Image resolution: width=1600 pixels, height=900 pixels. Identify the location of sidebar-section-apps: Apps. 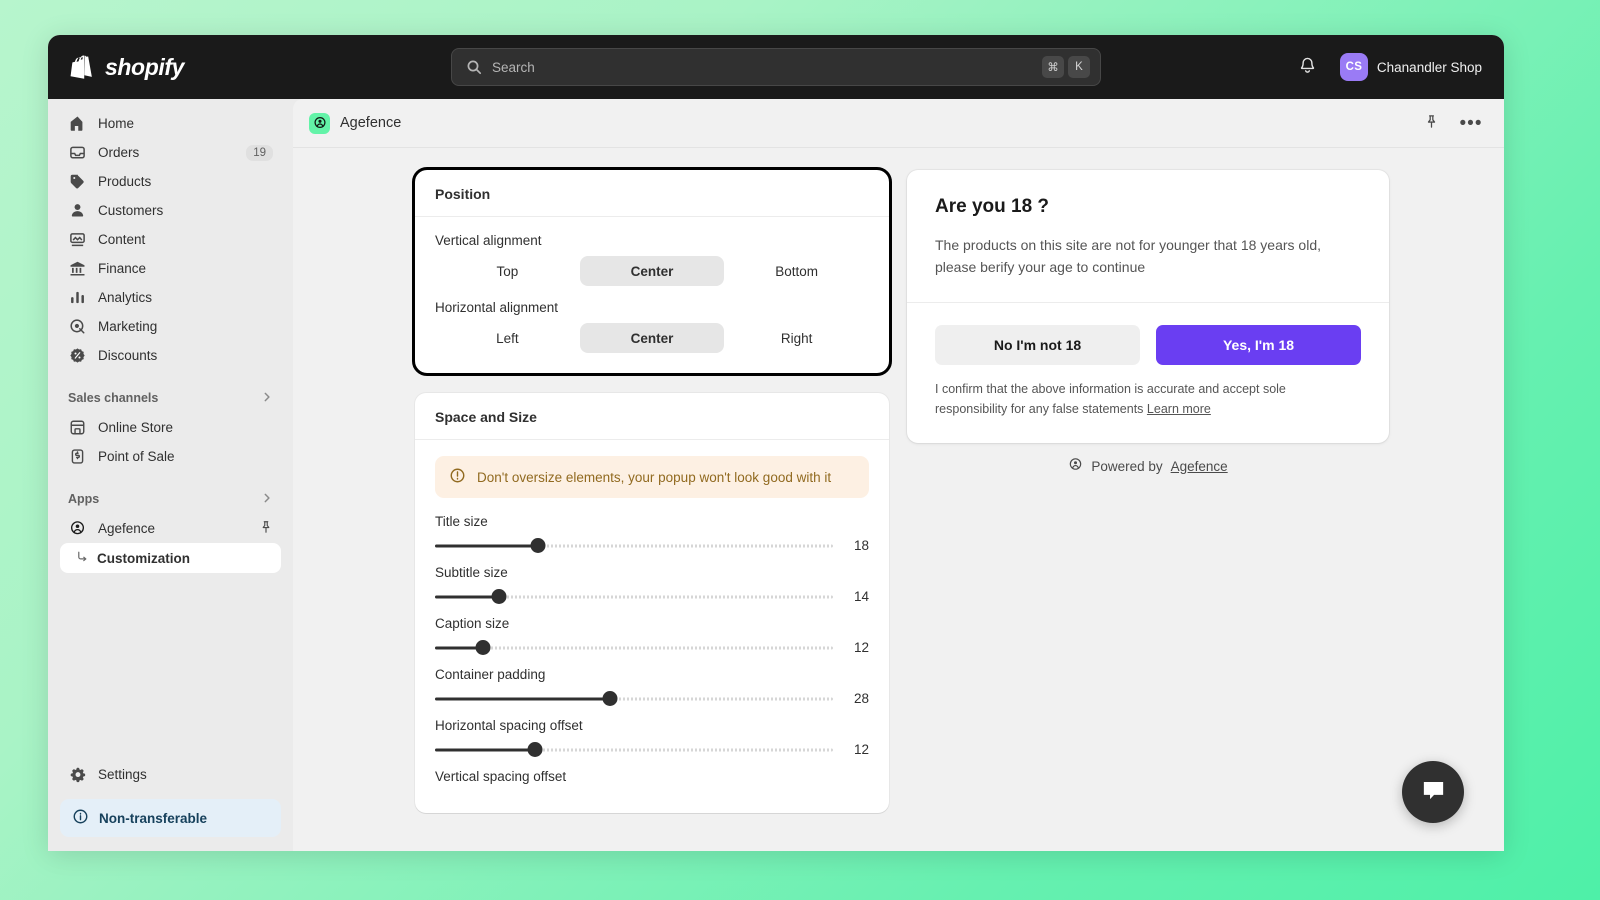
(170, 499).